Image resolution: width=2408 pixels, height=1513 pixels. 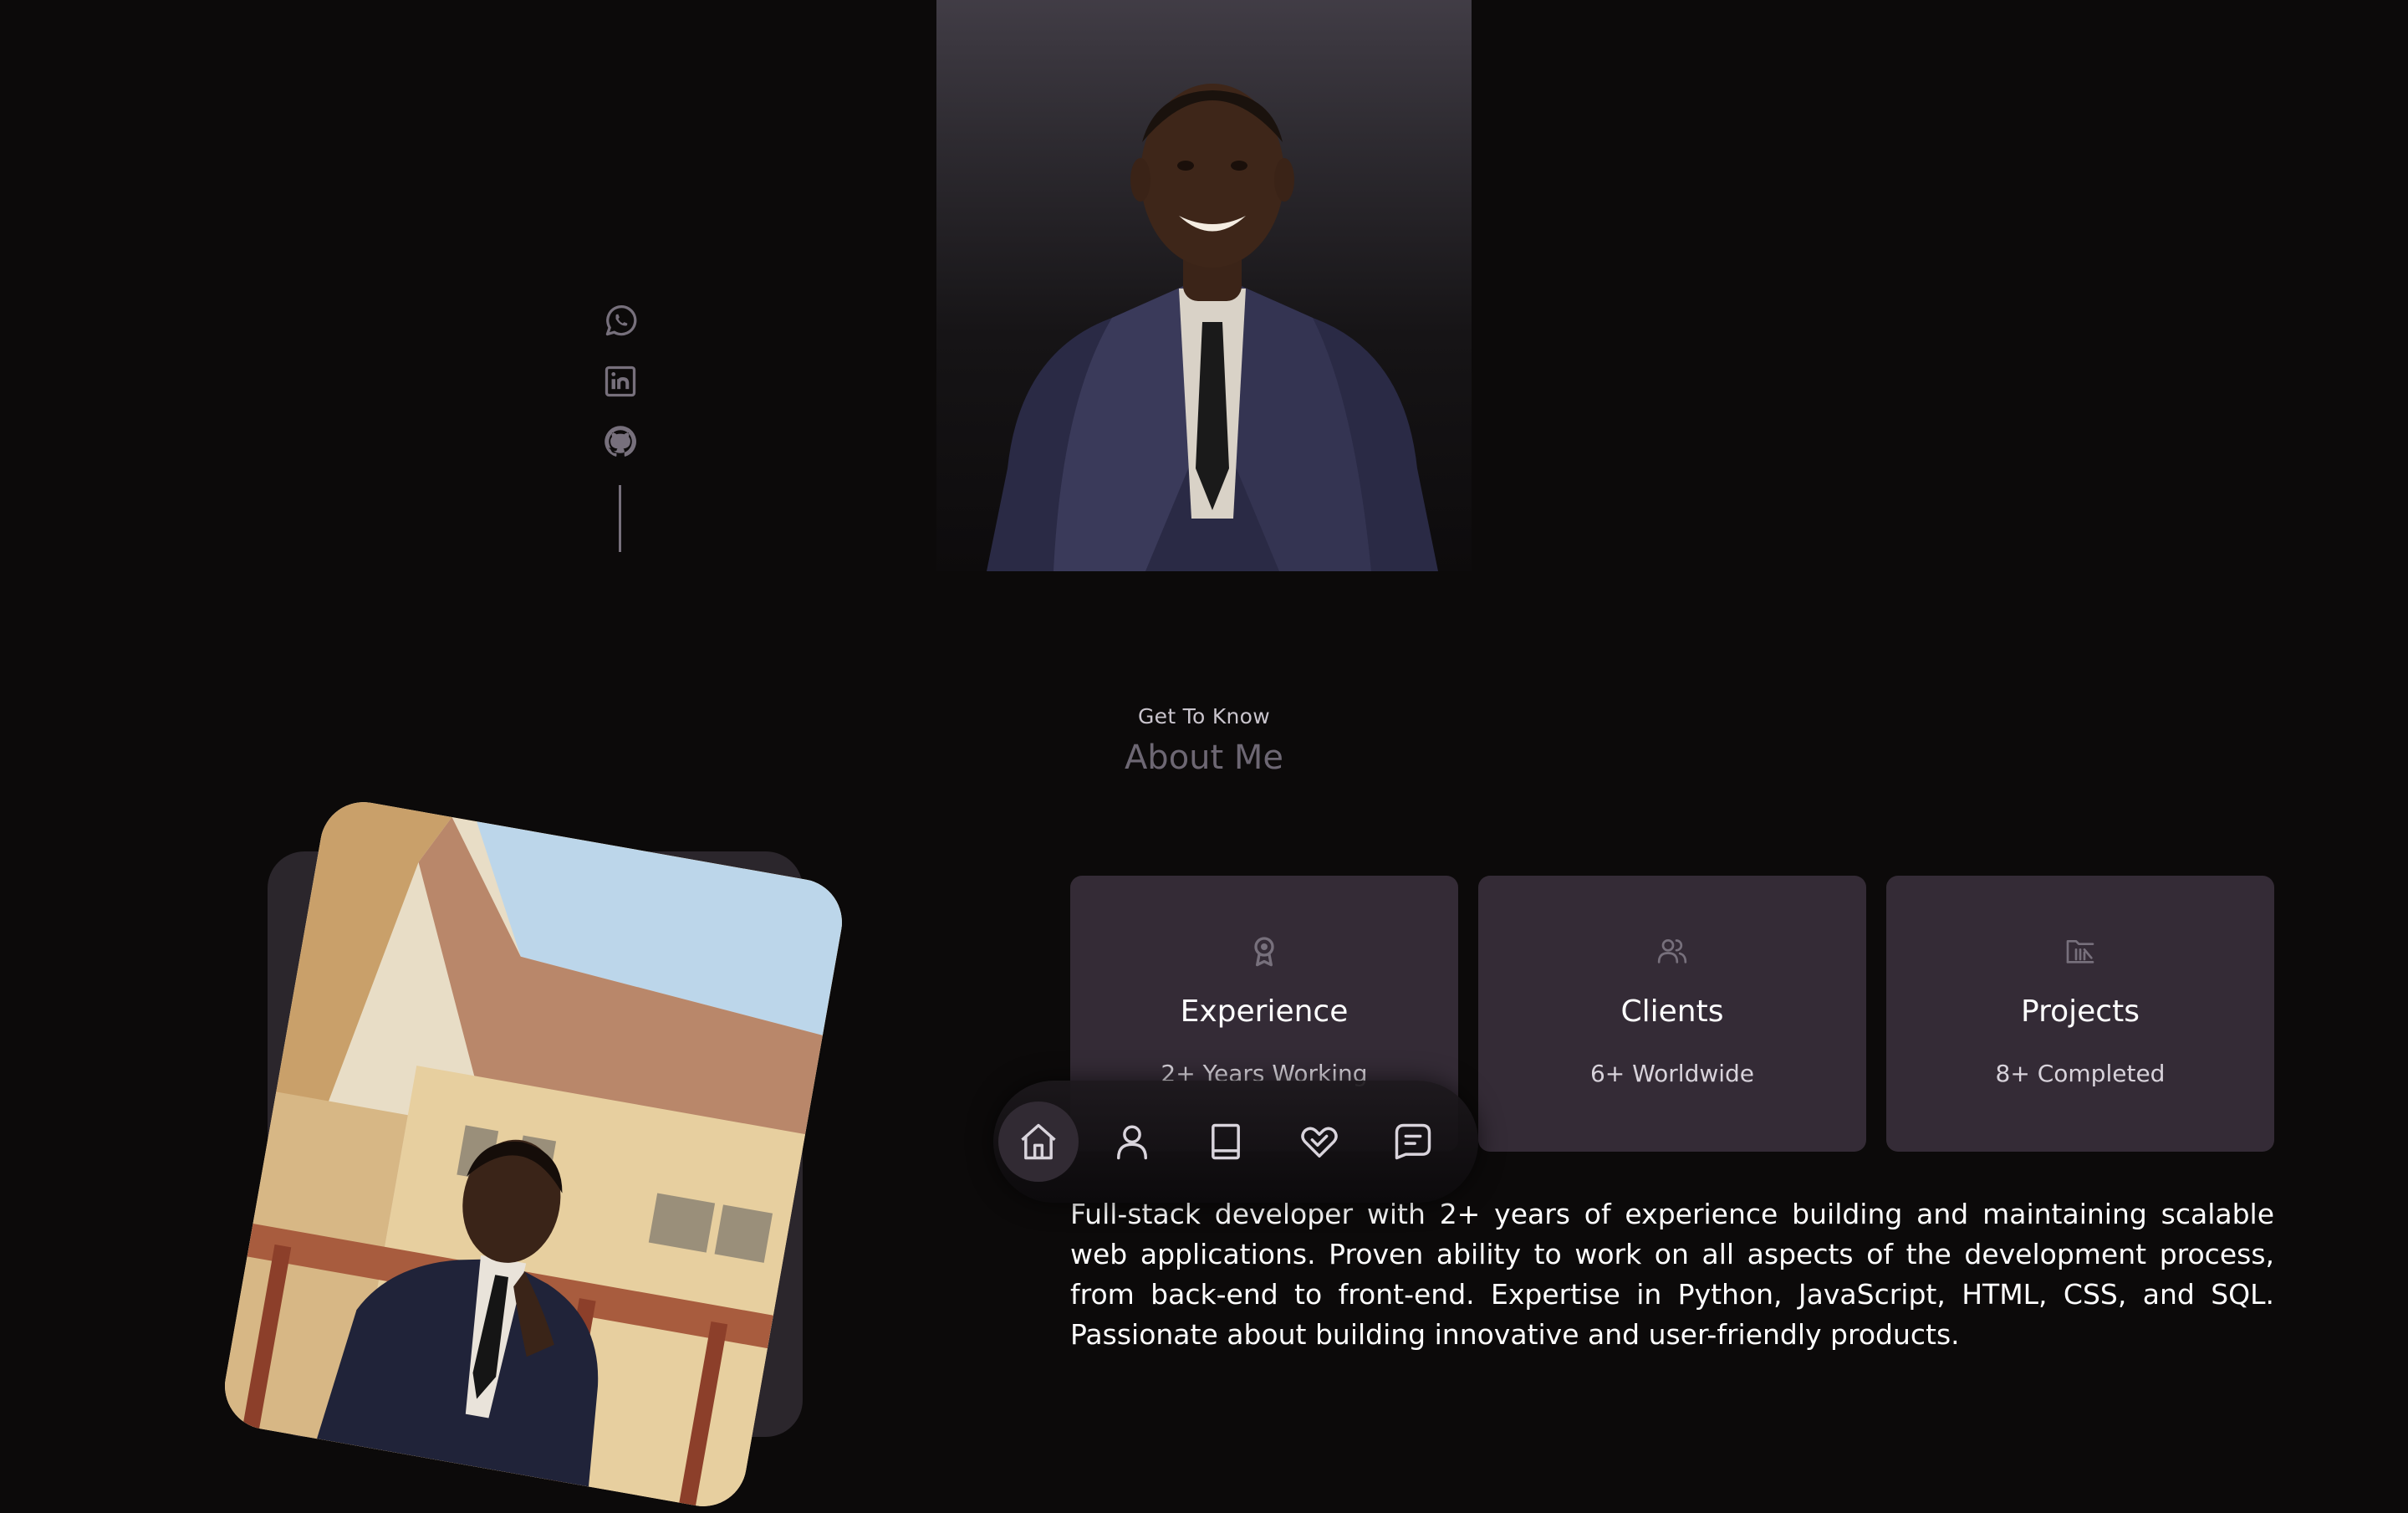 I want to click on projects-card: Projects 8+ Completed, so click(x=2080, y=1014).